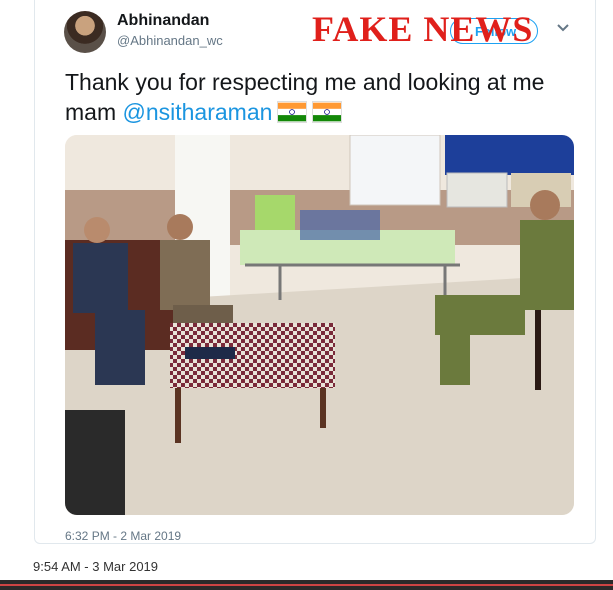  I want to click on post-timestamp: 9:54 AM - 3 Mar 2019, so click(96, 566).